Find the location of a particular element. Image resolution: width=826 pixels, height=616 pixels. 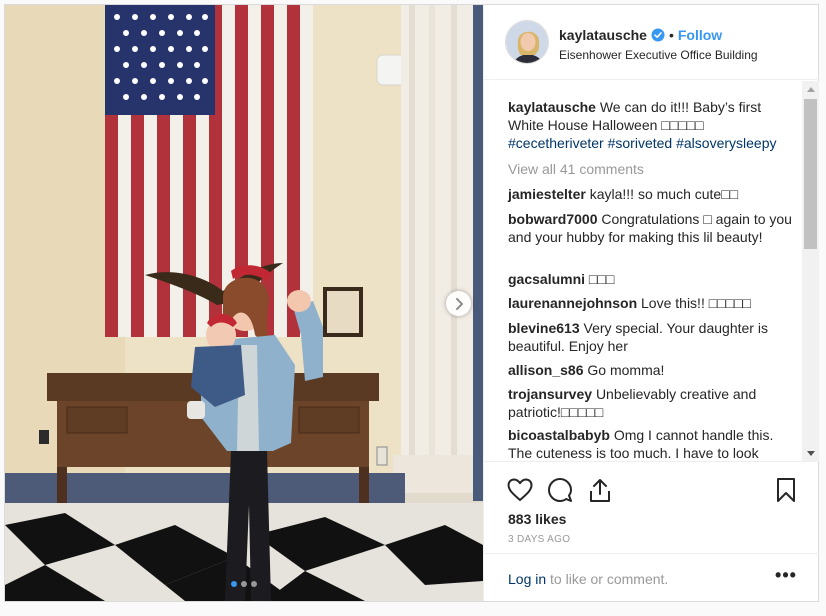

comment-item: jamiestelter kayla!!! so much cute□□ is located at coordinates (652, 194).